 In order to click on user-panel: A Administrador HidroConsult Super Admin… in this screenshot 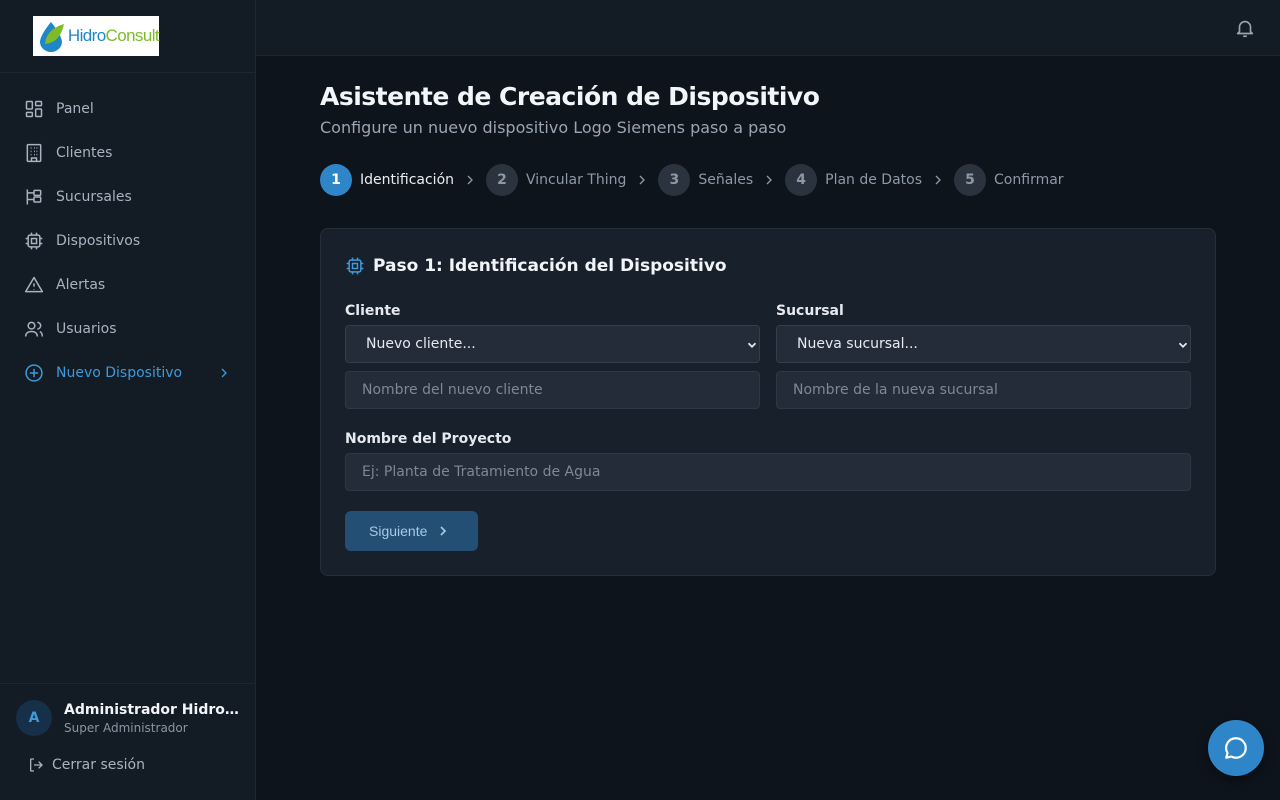, I will do `click(128, 741)`.